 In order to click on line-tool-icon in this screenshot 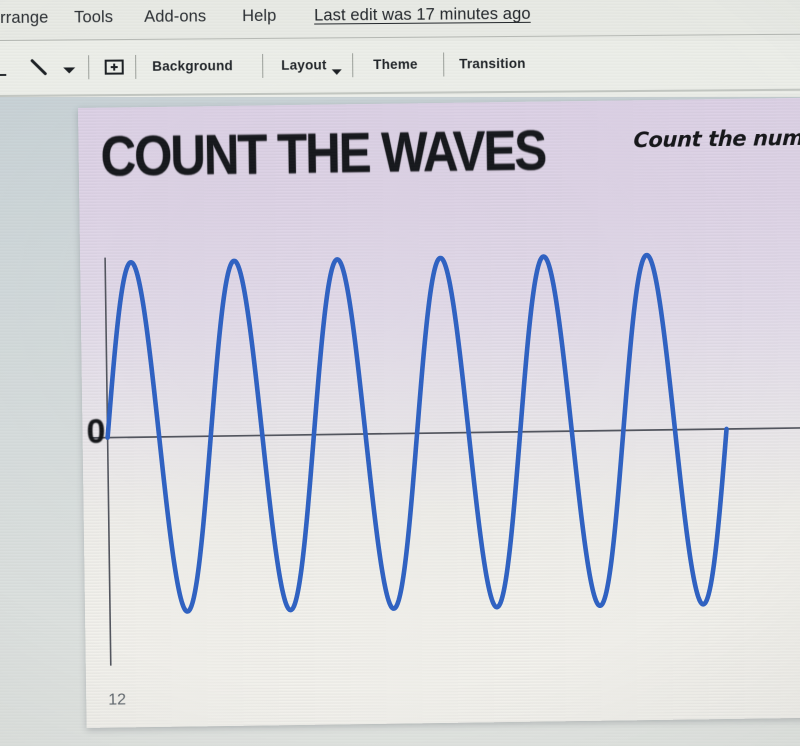, I will do `click(39, 70)`.